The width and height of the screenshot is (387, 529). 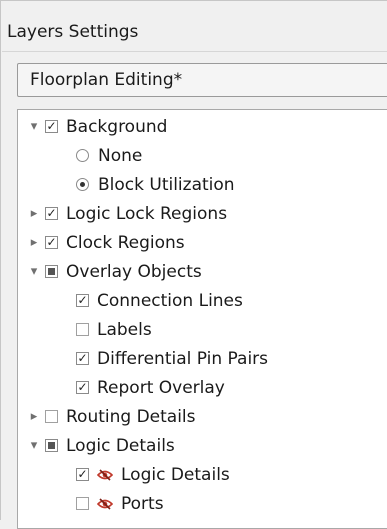 I want to click on tree-item-label: Block Utilization, so click(x=166, y=184).